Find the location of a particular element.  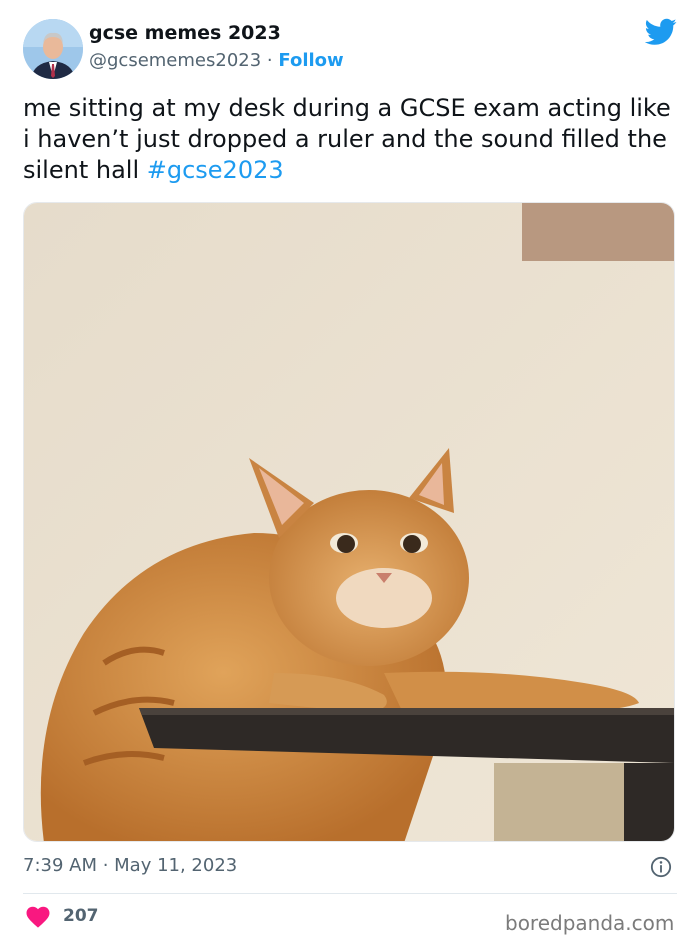

author-avatar is located at coordinates (53, 49).